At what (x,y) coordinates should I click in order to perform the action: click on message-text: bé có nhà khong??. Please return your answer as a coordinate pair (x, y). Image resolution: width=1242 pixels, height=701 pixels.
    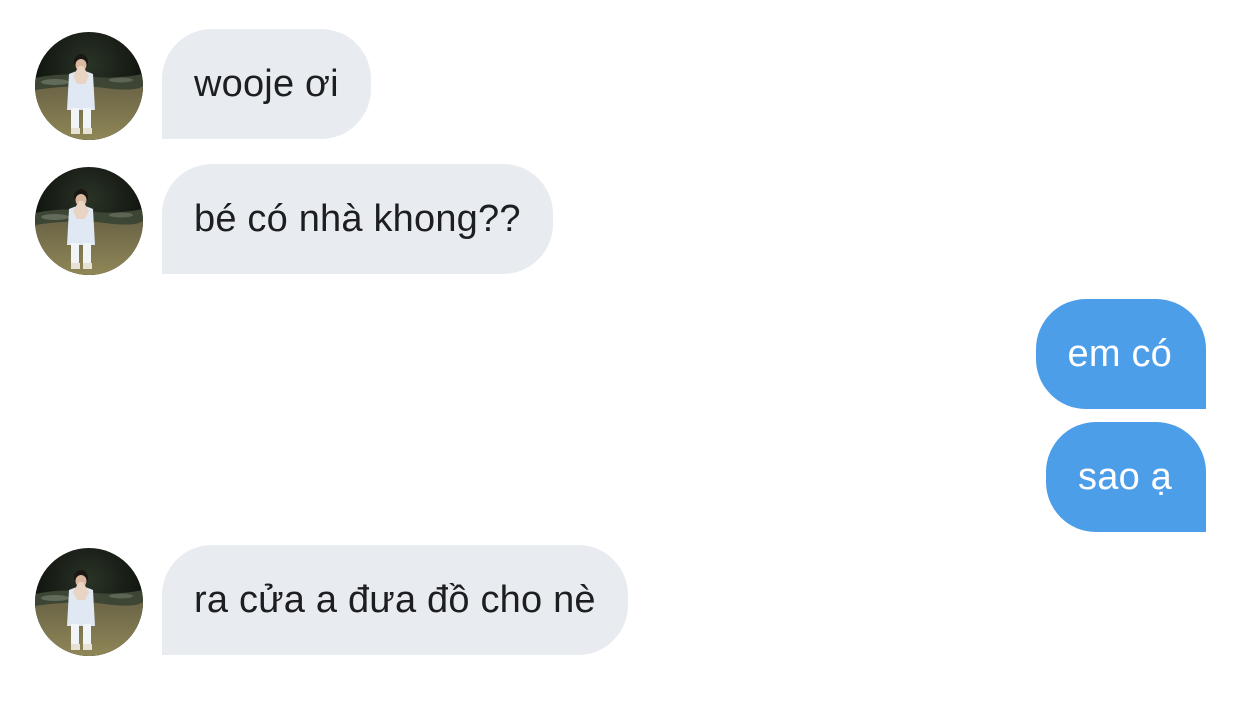
    Looking at the image, I should click on (357, 218).